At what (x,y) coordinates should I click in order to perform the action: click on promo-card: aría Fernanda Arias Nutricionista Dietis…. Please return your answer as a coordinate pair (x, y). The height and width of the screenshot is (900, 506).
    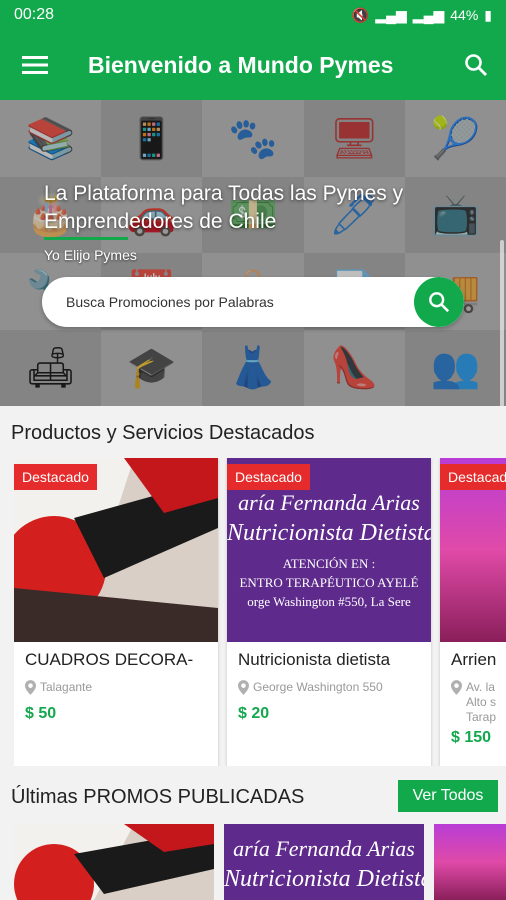
    Looking at the image, I should click on (324, 862).